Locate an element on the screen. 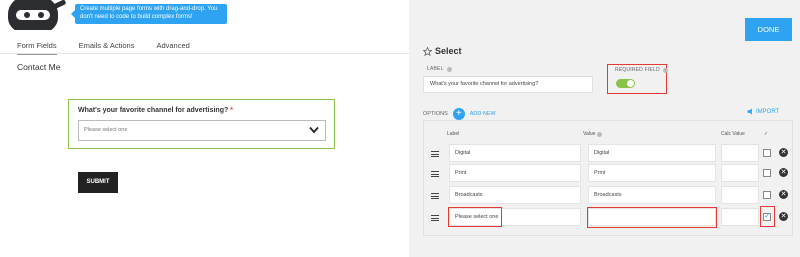 This screenshot has width=800, height=257. column-header-value: Value is located at coordinates (593, 134).